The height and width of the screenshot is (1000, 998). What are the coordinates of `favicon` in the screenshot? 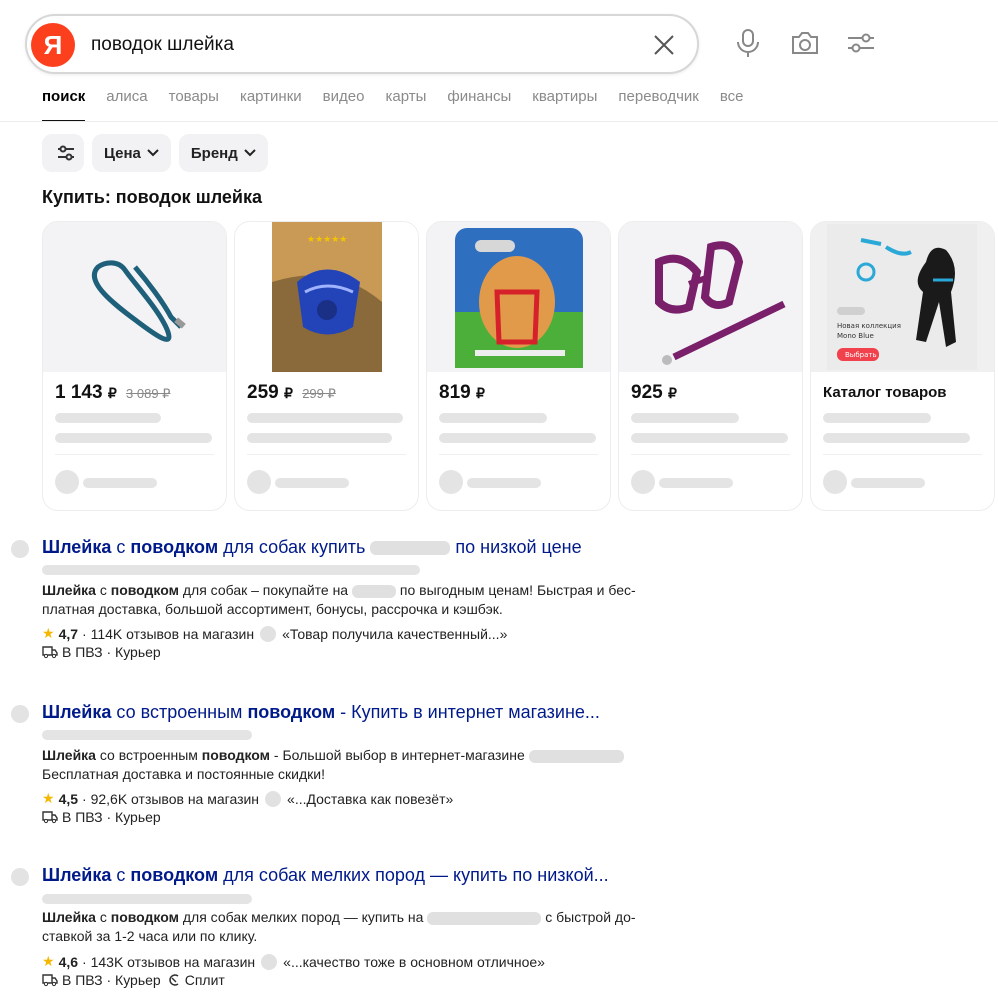 It's located at (20, 714).